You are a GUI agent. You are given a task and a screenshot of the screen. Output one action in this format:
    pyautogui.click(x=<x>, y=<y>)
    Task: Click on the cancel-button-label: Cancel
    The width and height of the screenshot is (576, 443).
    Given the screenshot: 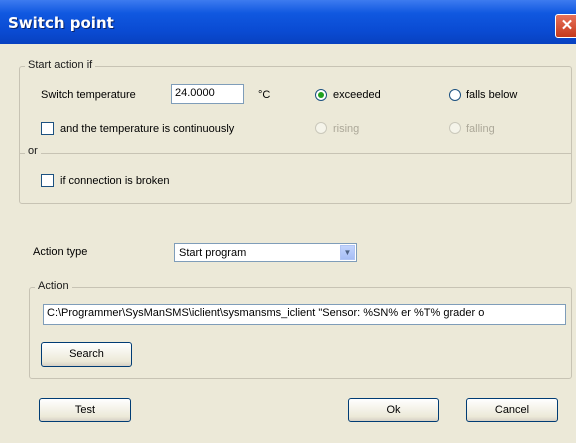 What is the action you would take?
    pyautogui.click(x=512, y=410)
    